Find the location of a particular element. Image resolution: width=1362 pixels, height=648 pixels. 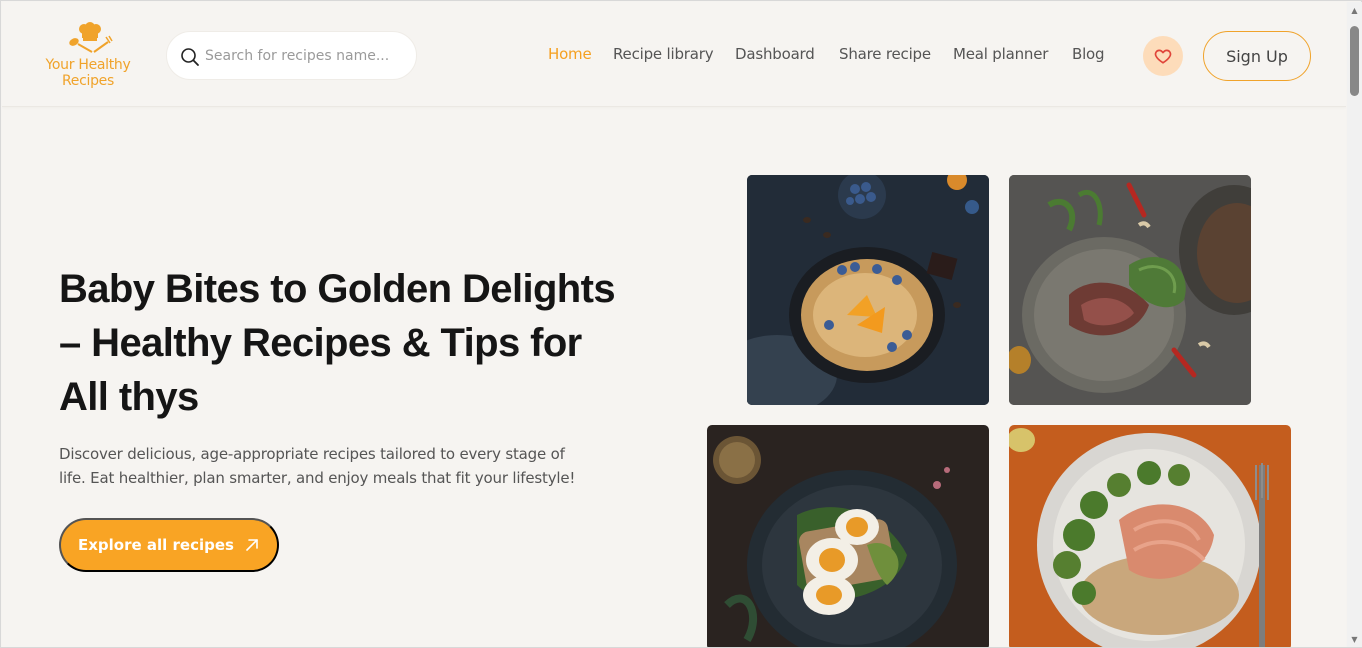

nav-item-blog: Blog is located at coordinates (1088, 54).